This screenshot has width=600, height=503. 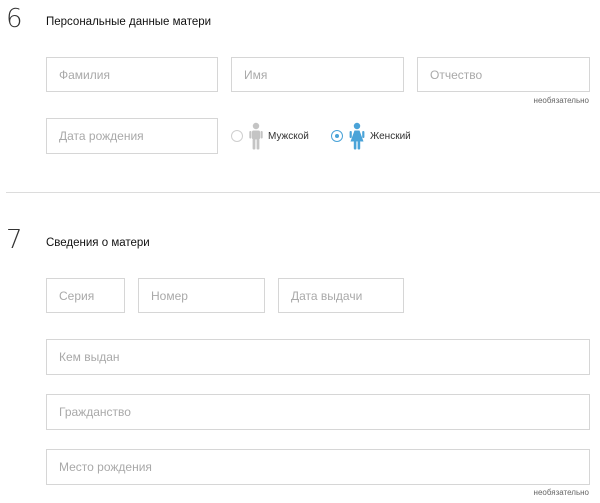 What do you see at coordinates (317, 74) in the screenshot?
I see `name-input` at bounding box center [317, 74].